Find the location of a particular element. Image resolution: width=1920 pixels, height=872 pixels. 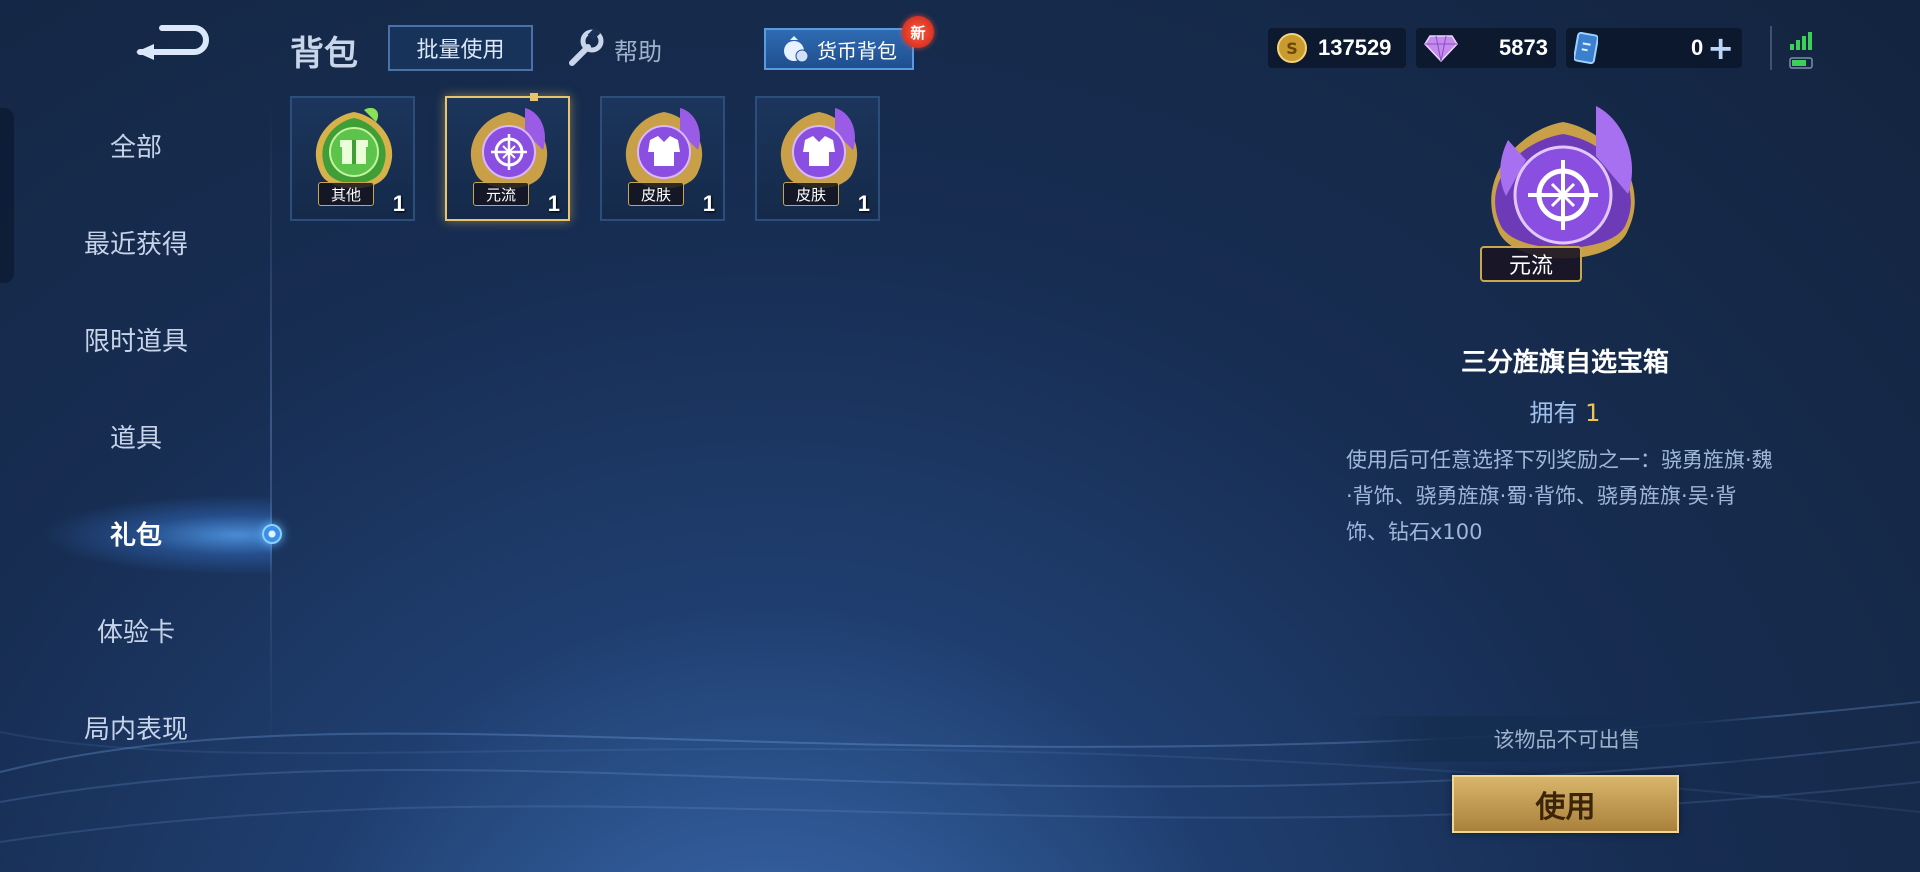

gold-coin-icon: S is located at coordinates (1292, 48).